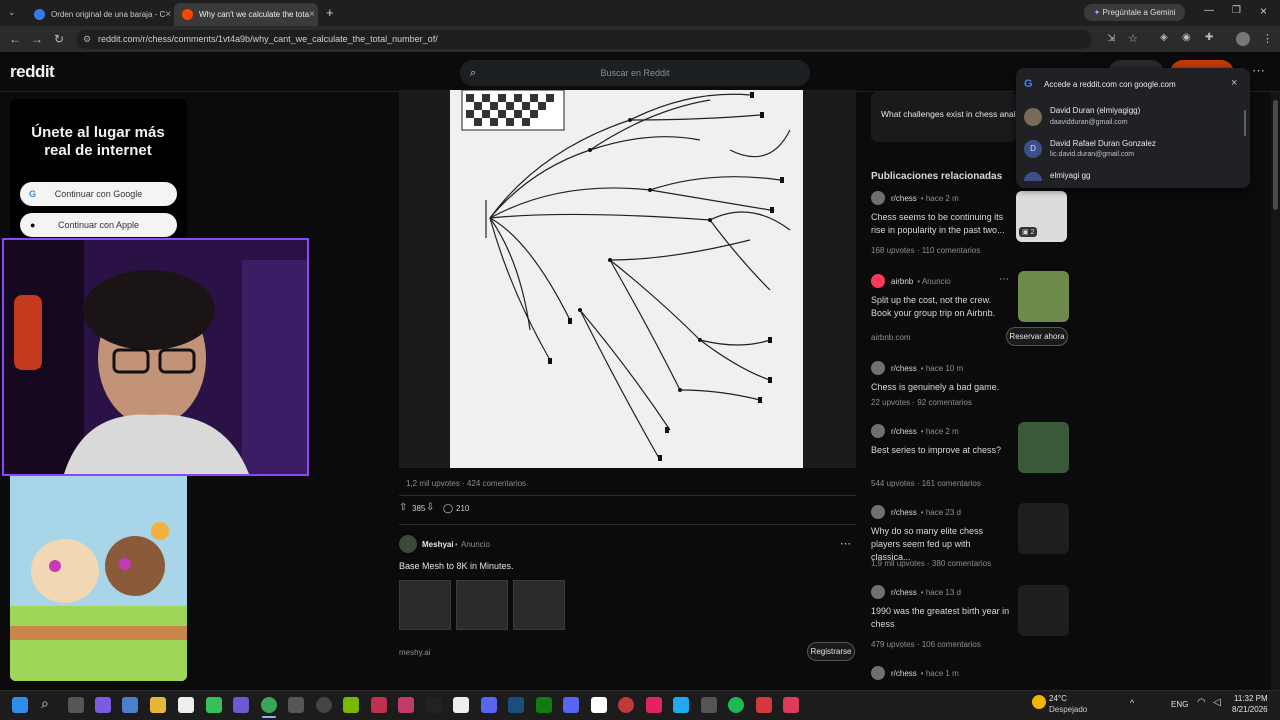 This screenshot has height=720, width=1280. Describe the element at coordinates (1234, 83) in the screenshot. I see `popup-close-icon: ×` at that location.